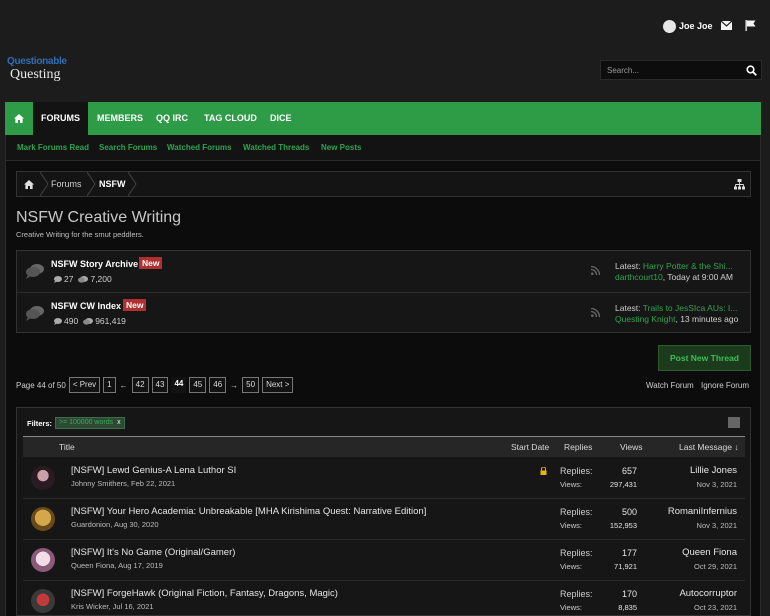 The image size is (770, 616). What do you see at coordinates (94, 264) in the screenshot?
I see `subforum-title: NSFW Story Archive` at bounding box center [94, 264].